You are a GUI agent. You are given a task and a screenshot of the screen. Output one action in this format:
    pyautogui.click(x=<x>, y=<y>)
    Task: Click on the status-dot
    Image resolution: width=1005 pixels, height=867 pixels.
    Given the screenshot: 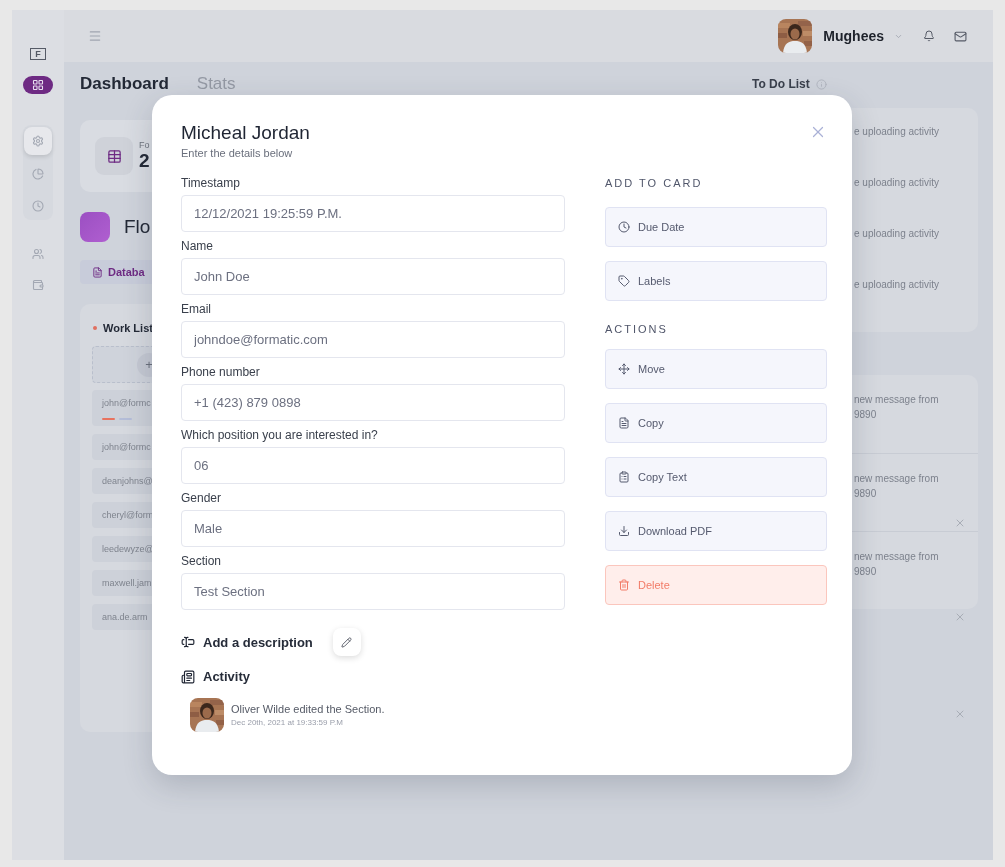 What is the action you would take?
    pyautogui.click(x=95, y=328)
    